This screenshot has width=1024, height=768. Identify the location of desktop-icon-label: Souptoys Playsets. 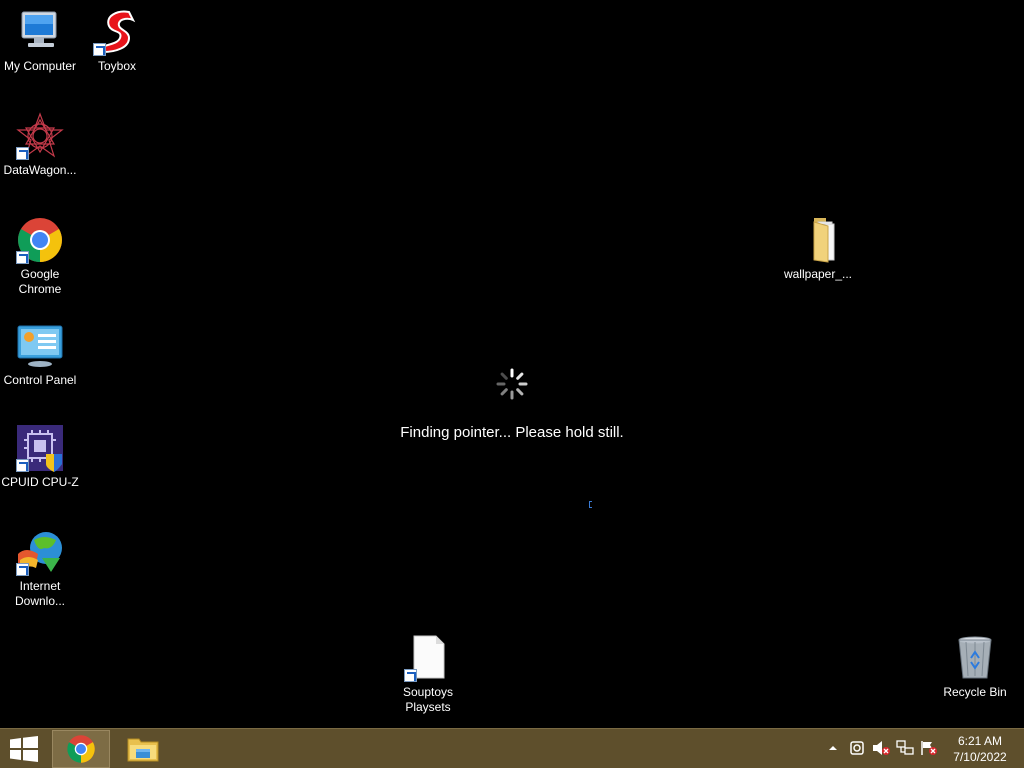
(428, 699).